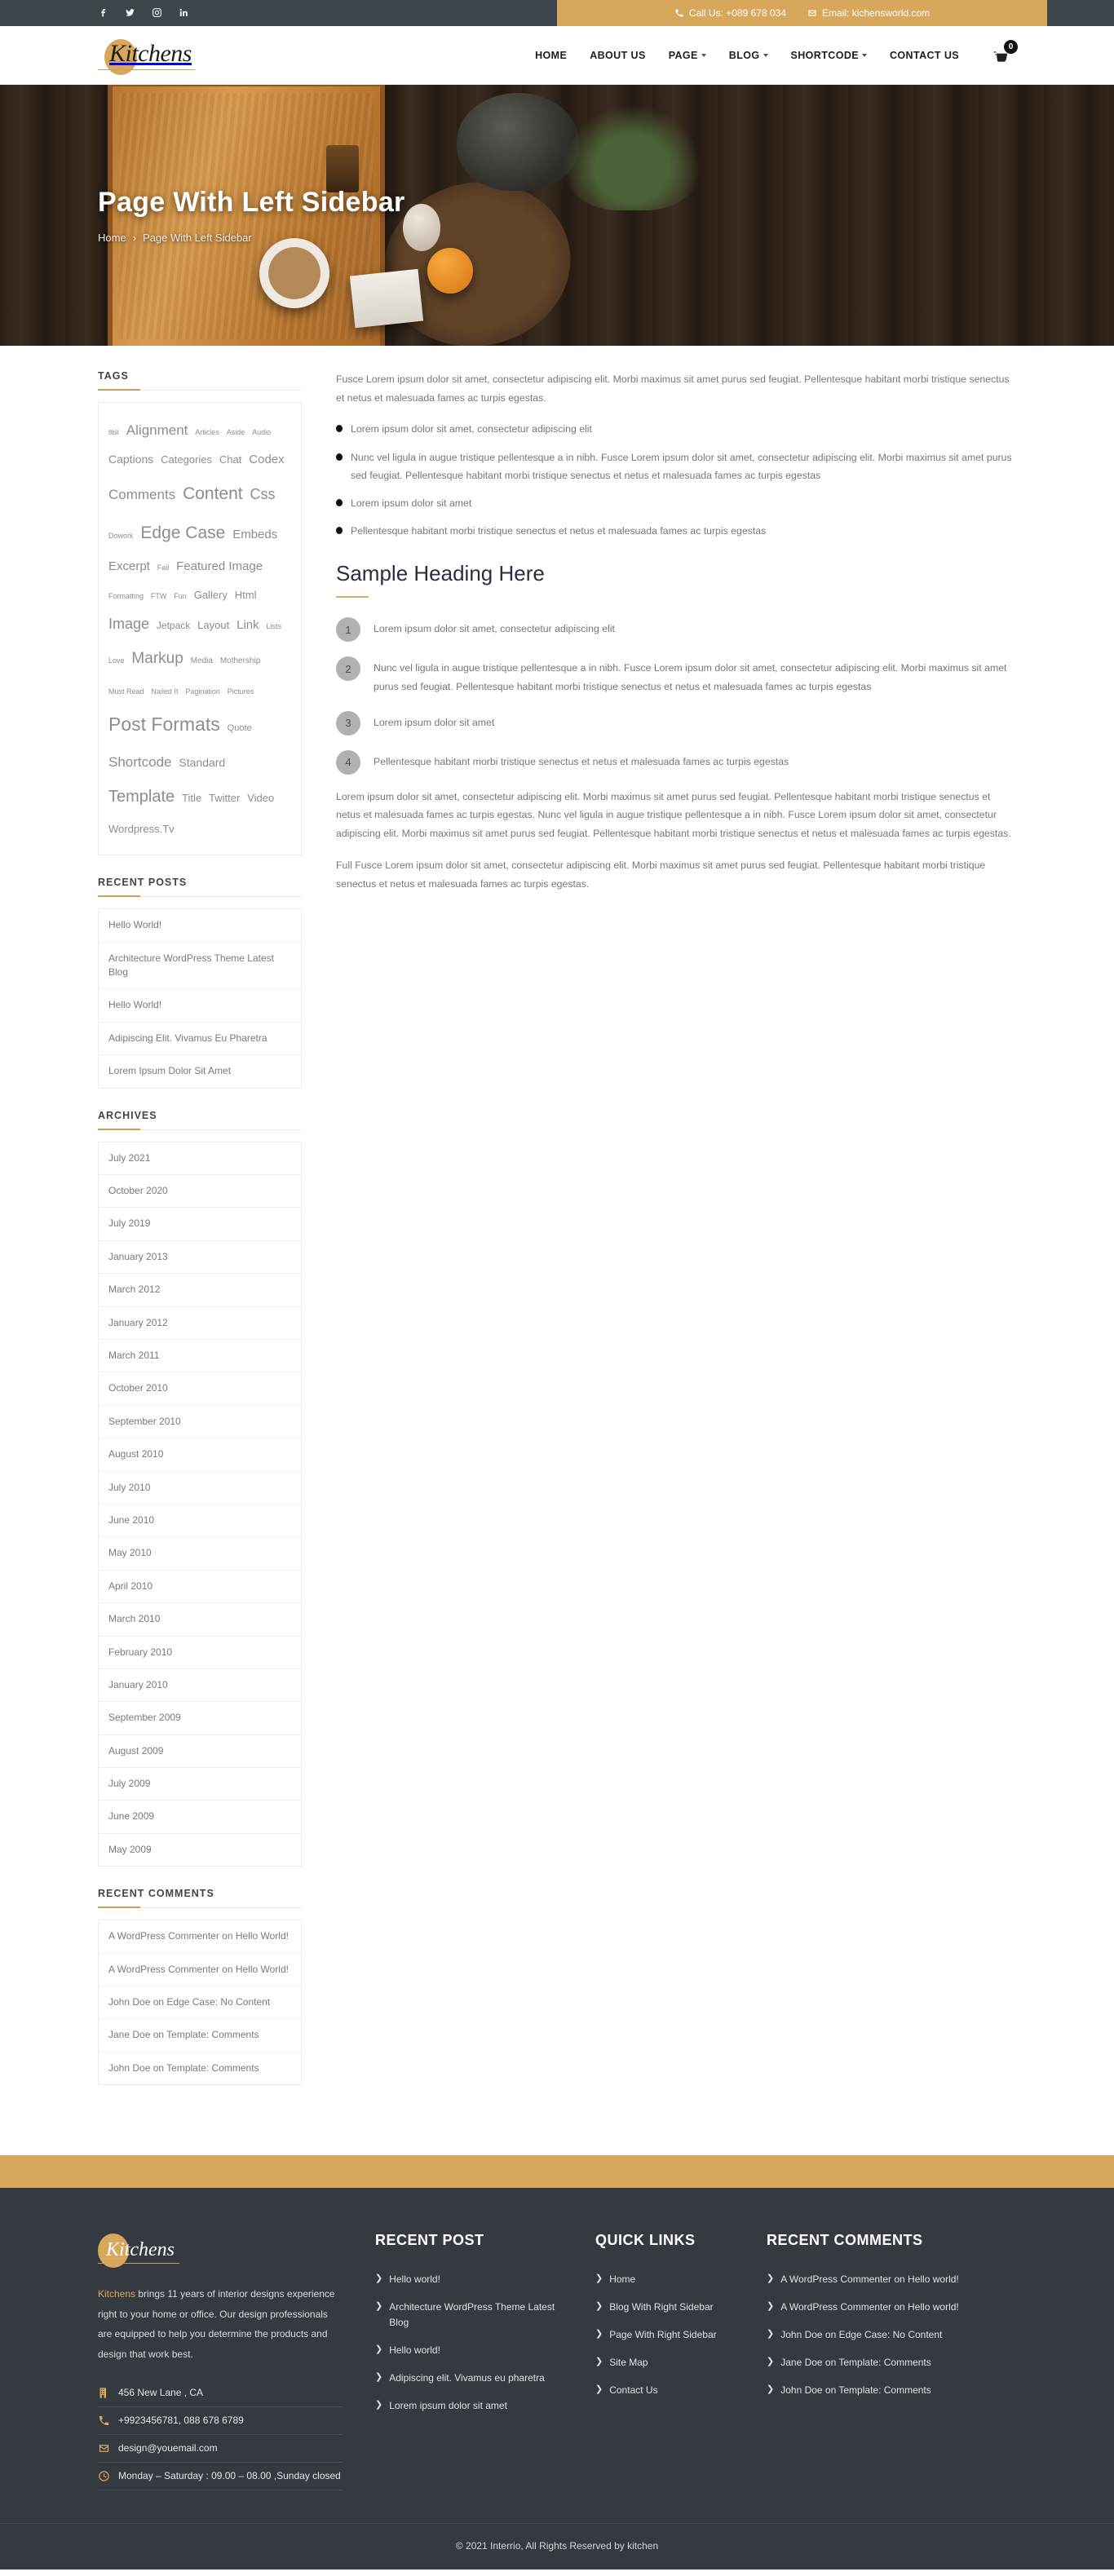  Describe the element at coordinates (140, 762) in the screenshot. I see `tag-link: Shortcode` at that location.